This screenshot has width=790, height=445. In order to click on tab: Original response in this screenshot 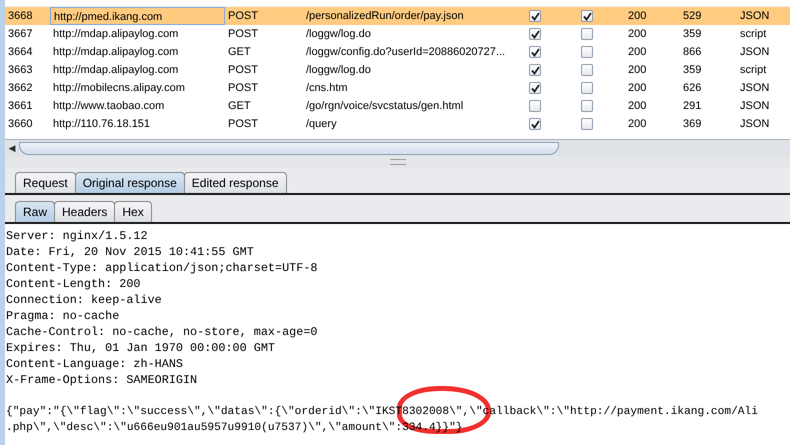, I will do `click(129, 182)`.